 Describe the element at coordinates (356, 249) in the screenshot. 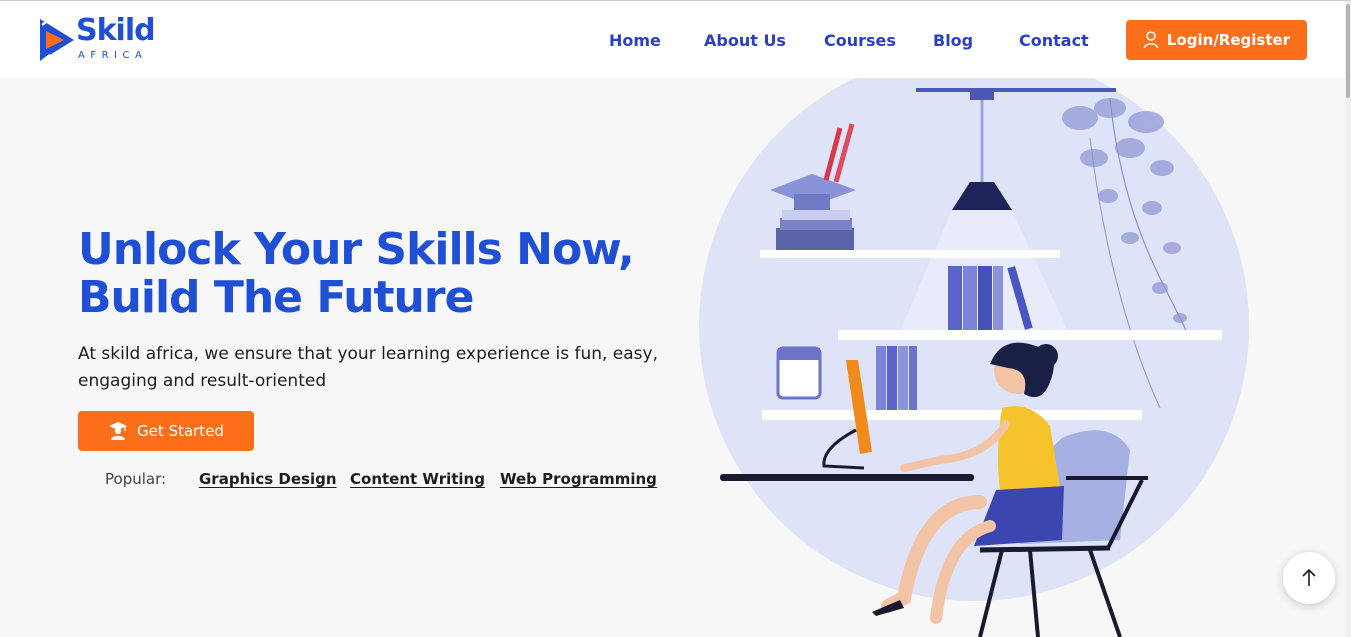

I see `hero-title-line1: Unlock Your Skills Now,` at that location.